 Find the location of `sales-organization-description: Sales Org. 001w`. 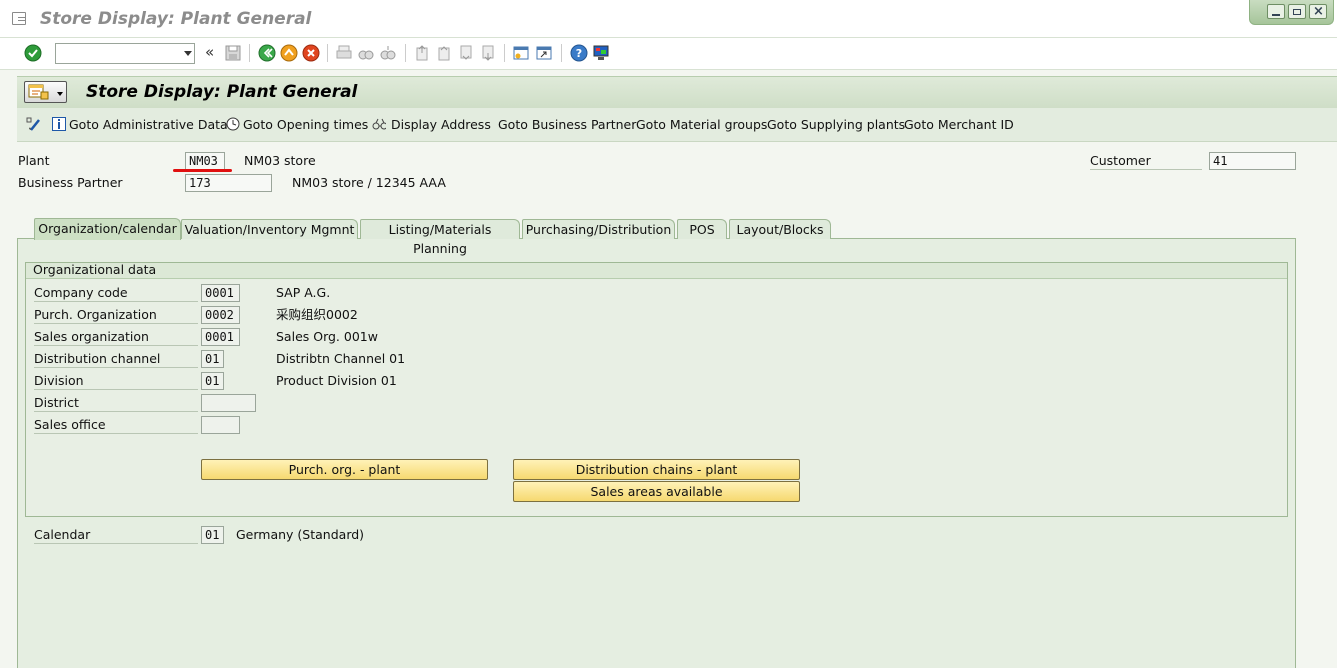

sales-organization-description: Sales Org. 001w is located at coordinates (327, 336).